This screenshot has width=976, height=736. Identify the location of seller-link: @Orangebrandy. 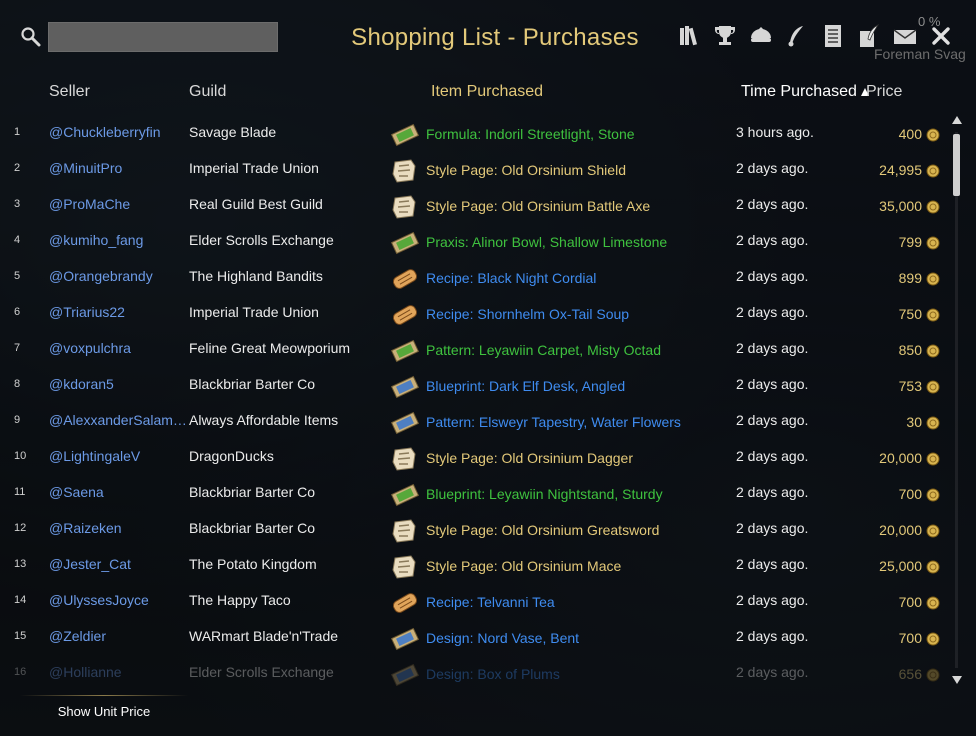
(118, 276).